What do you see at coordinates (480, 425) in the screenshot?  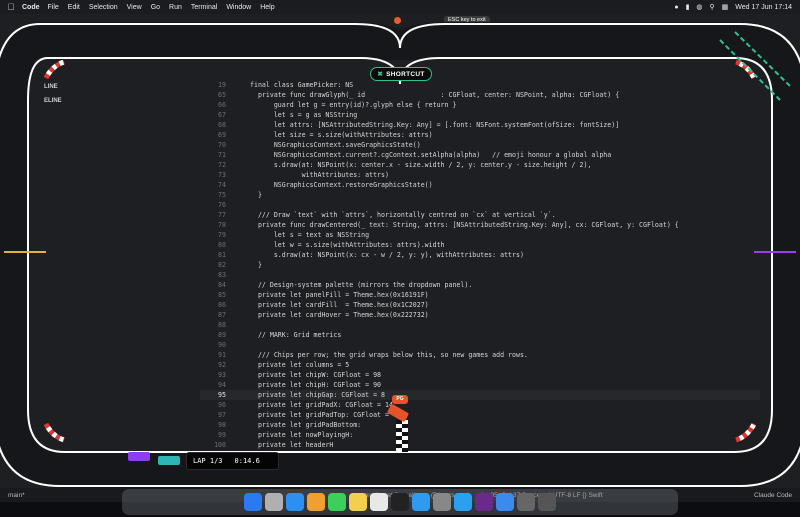 I see `code-line: 98 private let gridPadBottom:` at bounding box center [480, 425].